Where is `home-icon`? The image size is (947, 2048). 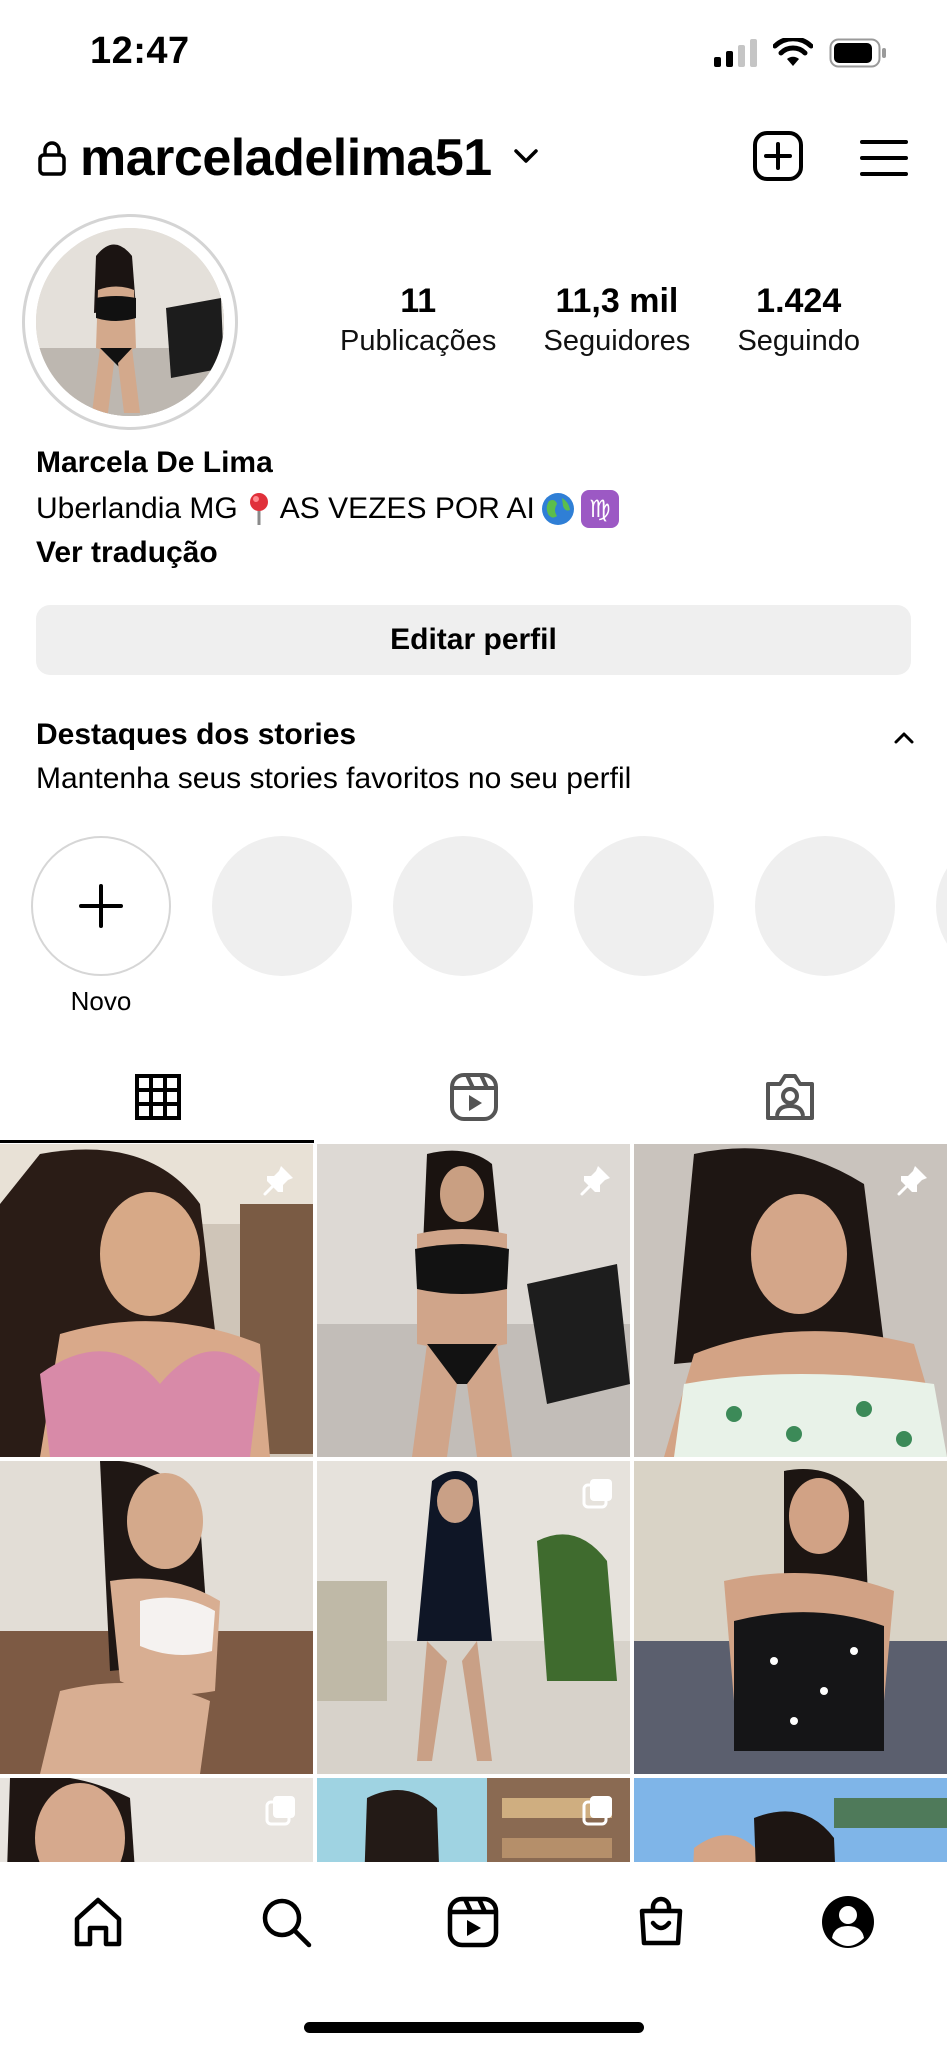
home-icon is located at coordinates (98, 1922).